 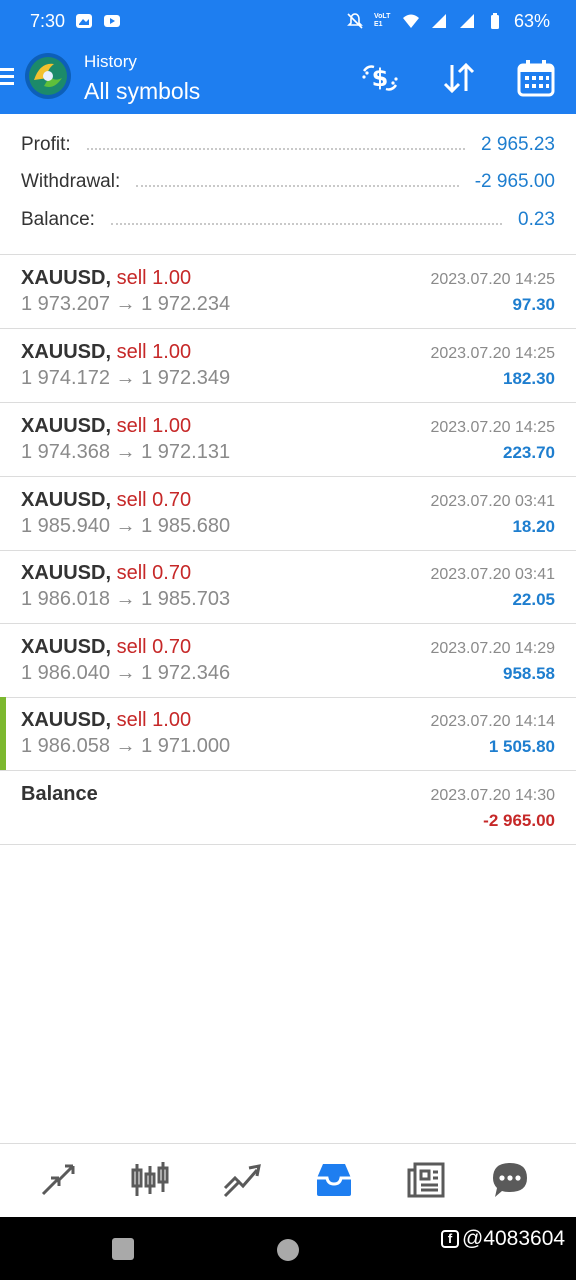 I want to click on header-title: All symbols, so click(x=142, y=91).